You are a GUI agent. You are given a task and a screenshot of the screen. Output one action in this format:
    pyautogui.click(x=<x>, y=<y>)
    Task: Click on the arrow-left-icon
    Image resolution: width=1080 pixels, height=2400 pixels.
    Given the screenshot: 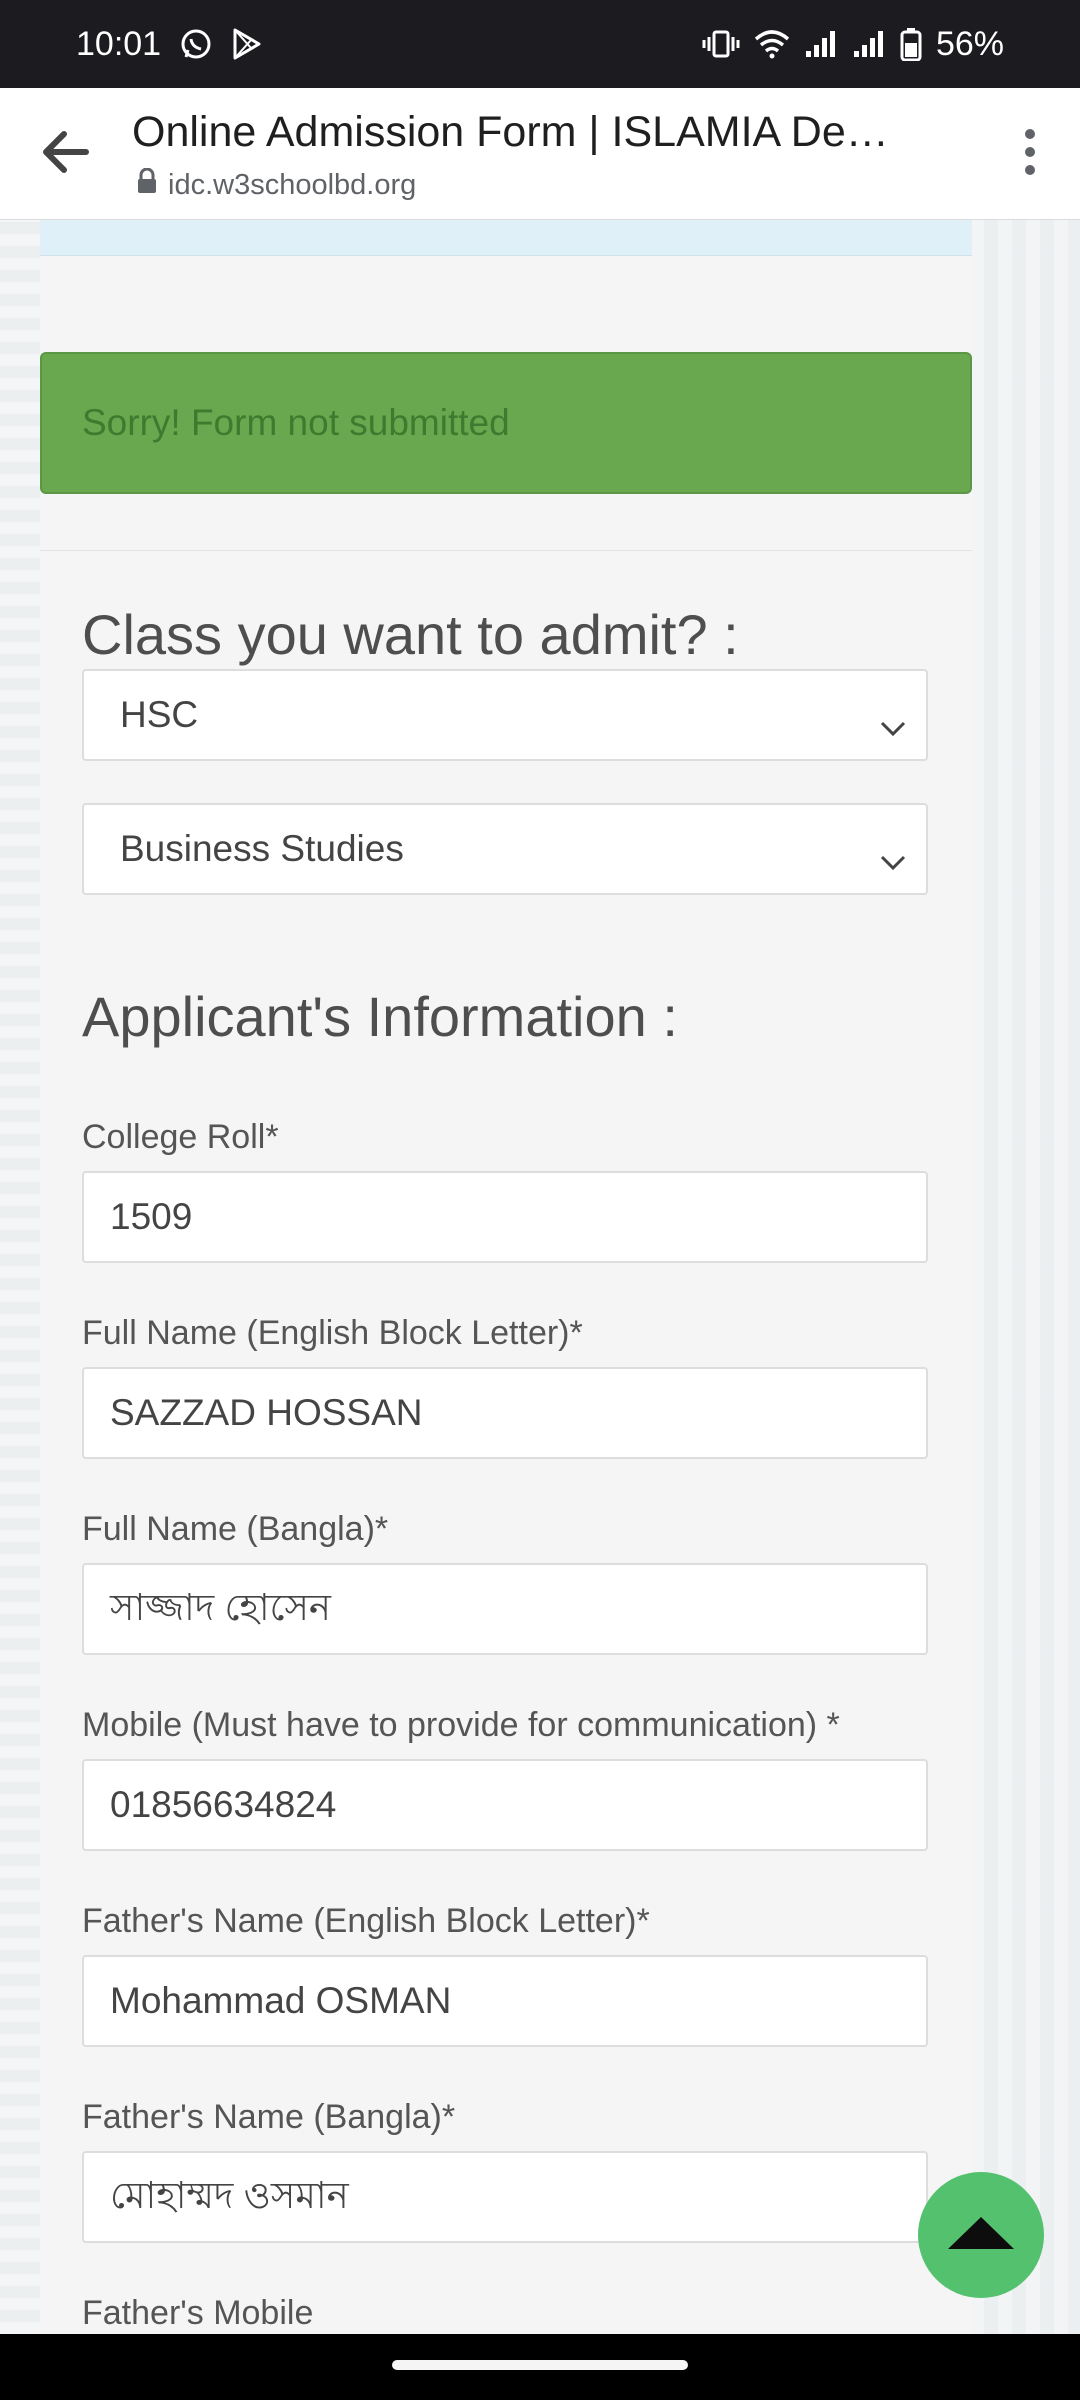 What is the action you would take?
    pyautogui.click(x=66, y=154)
    